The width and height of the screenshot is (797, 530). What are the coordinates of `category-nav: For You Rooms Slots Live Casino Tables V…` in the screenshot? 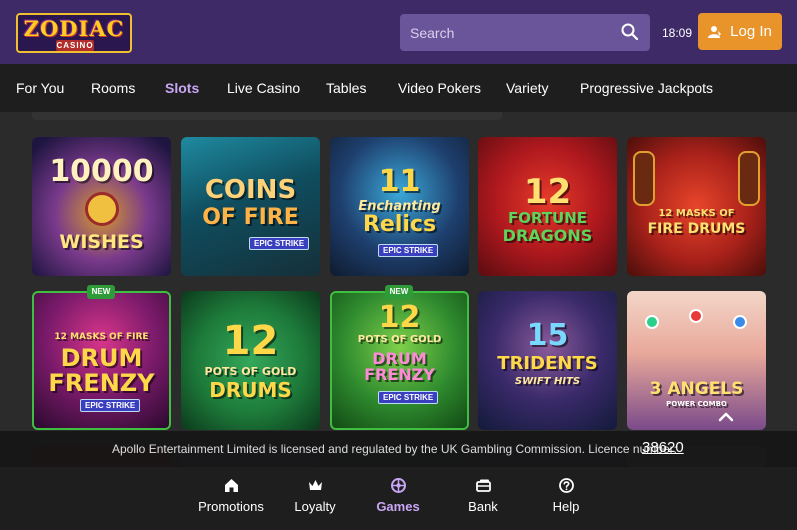 It's located at (398, 88).